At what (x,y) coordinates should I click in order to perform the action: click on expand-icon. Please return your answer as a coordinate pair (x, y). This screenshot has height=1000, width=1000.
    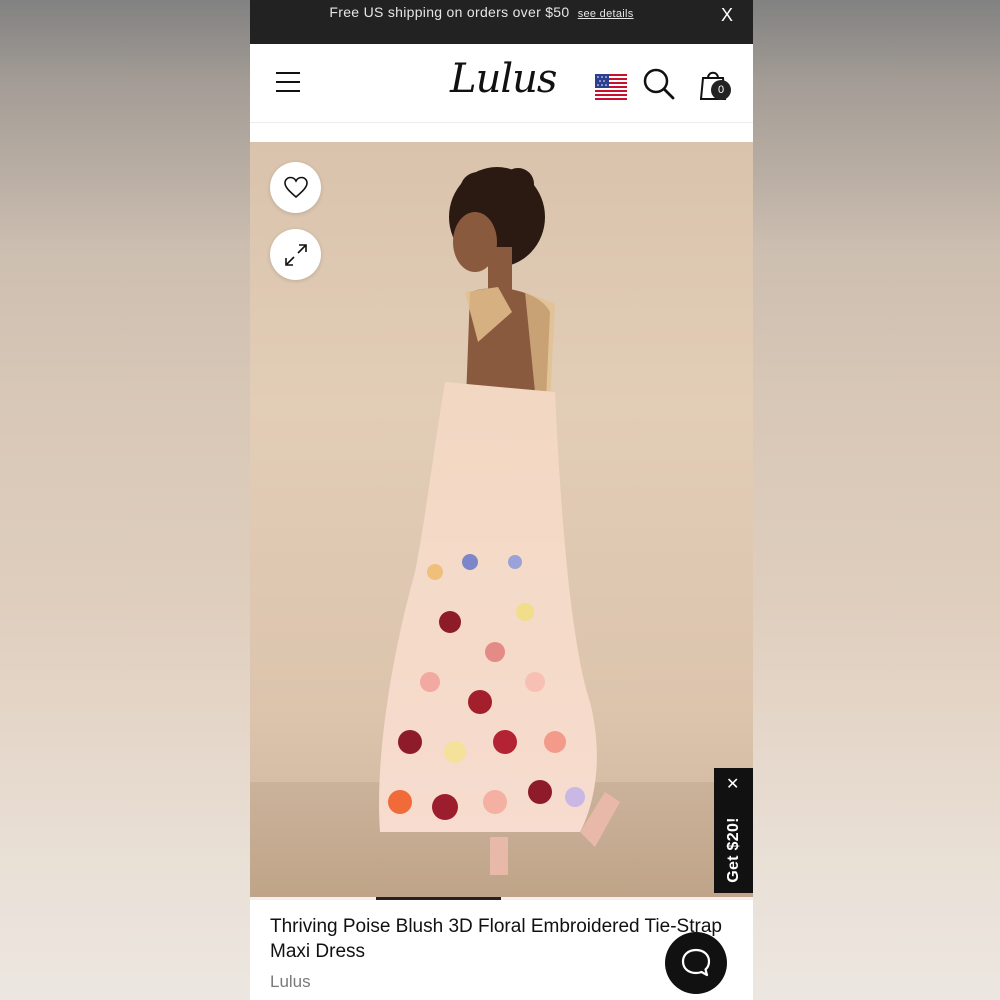
    Looking at the image, I should click on (296, 255).